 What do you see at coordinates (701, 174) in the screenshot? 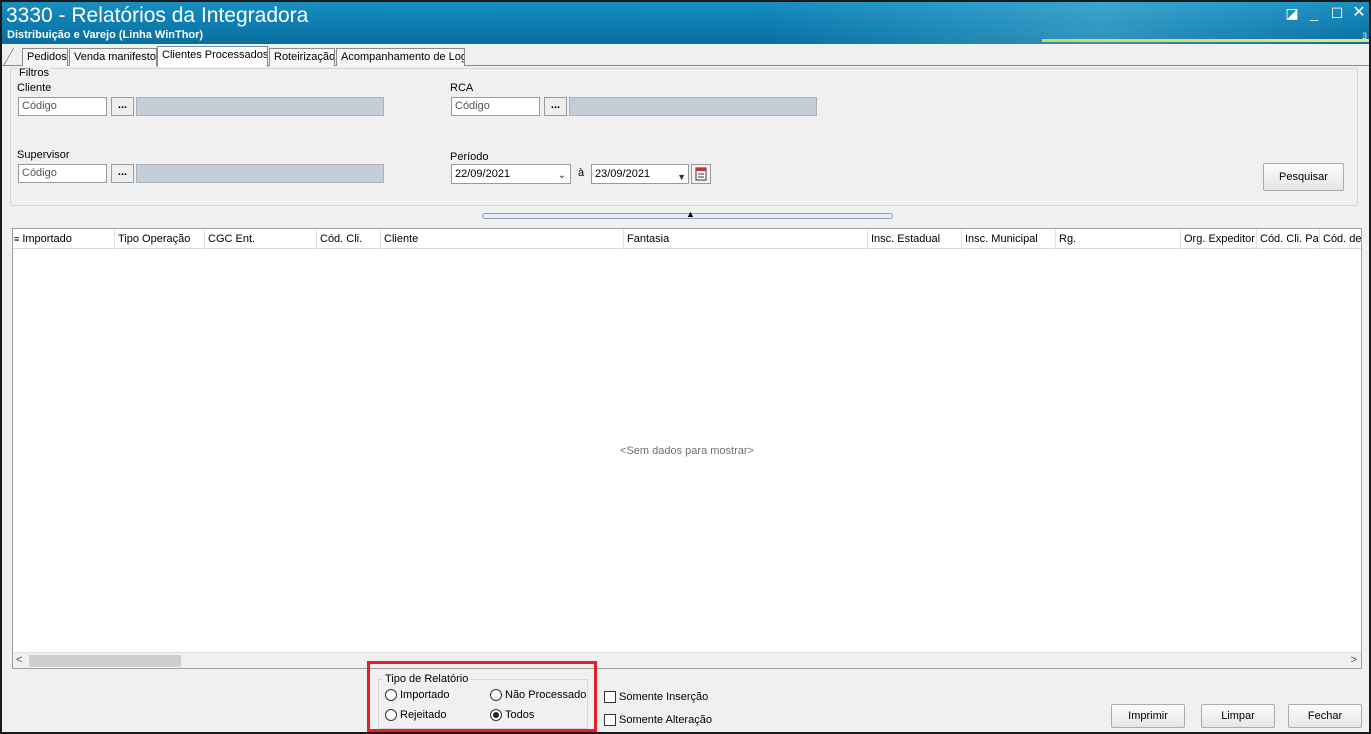
I see `calendar-icon` at bounding box center [701, 174].